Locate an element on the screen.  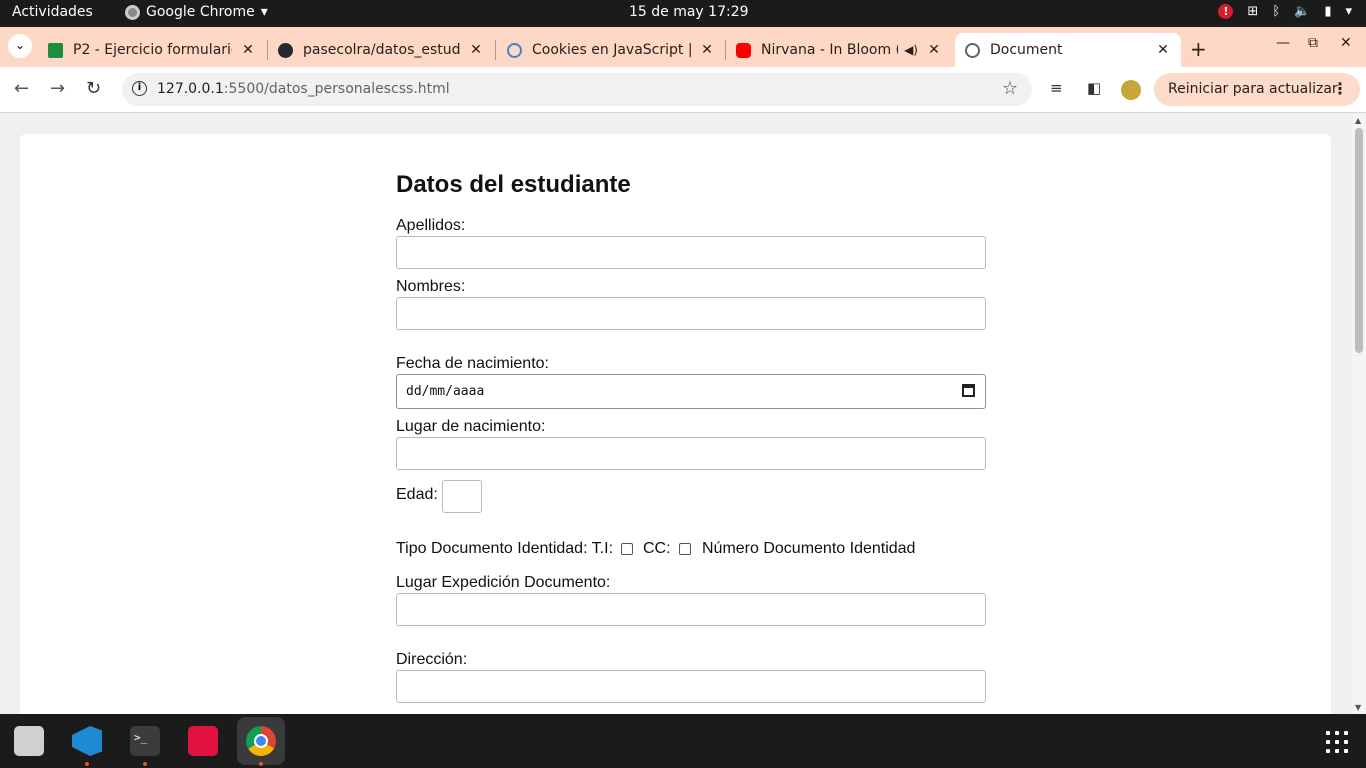
google-sheets-icon is located at coordinates (55, 50).